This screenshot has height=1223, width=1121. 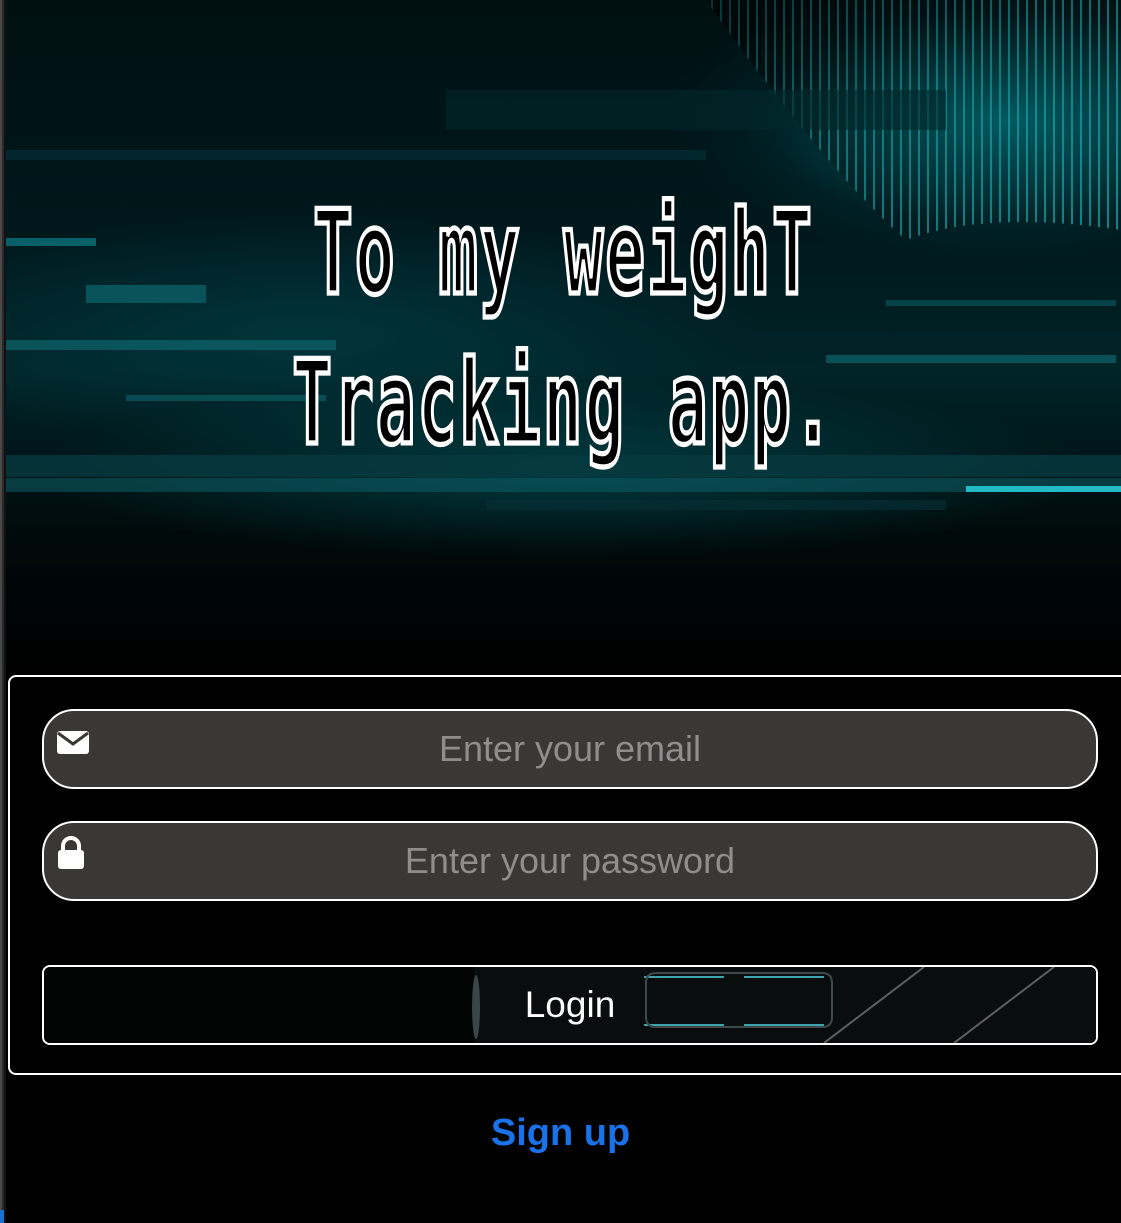 I want to click on login-button-label: Login, so click(x=570, y=1004).